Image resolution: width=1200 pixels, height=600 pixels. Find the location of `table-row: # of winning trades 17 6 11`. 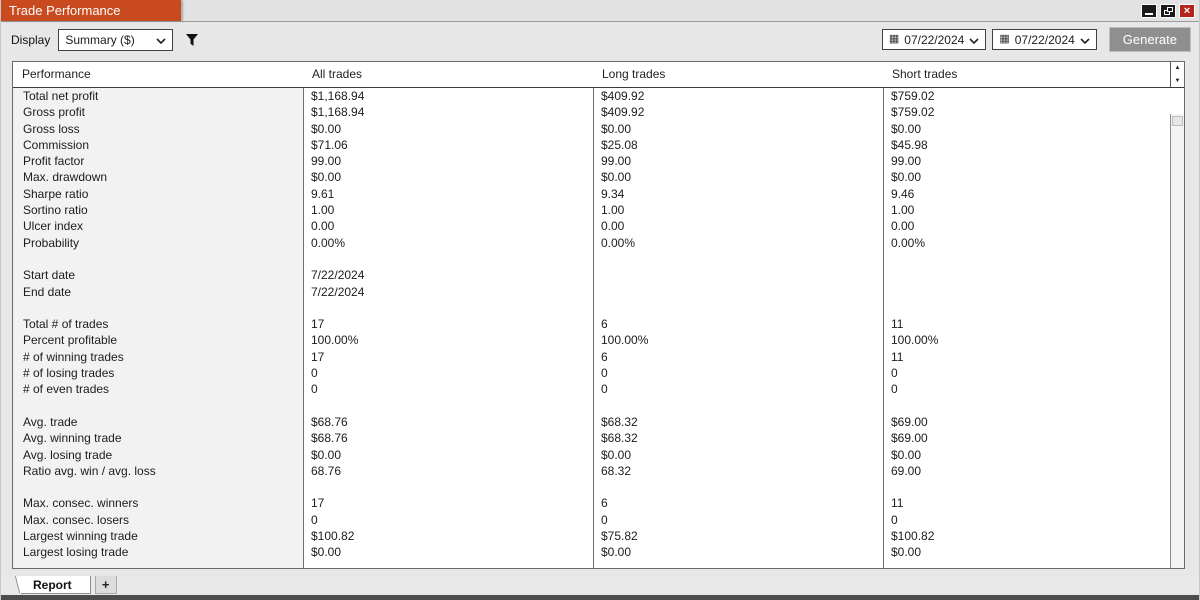

table-row: # of winning trades 17 6 11 is located at coordinates (598, 357).